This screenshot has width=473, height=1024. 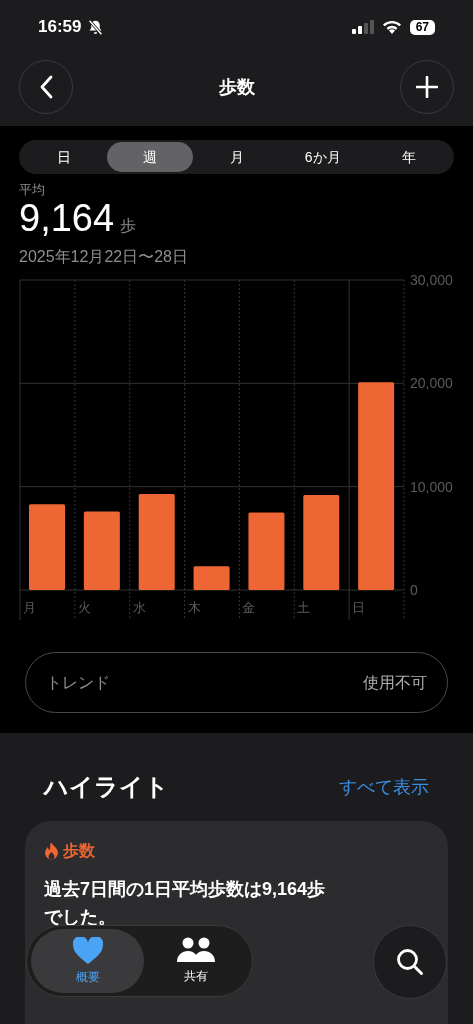 I want to click on section-title: ハイライト, so click(x=106, y=787).